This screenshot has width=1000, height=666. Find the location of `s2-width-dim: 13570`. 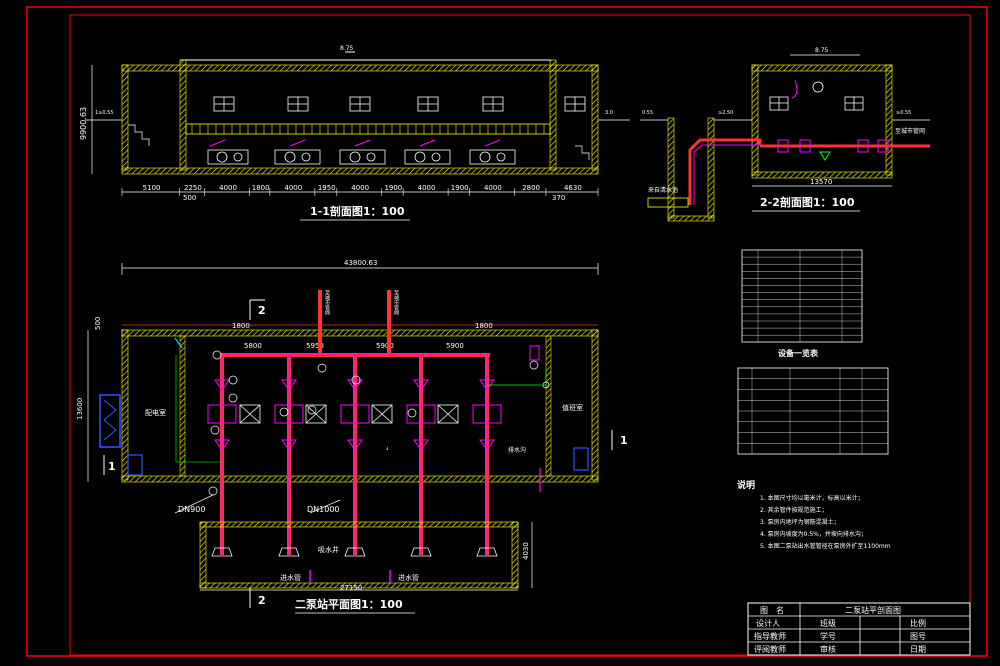

s2-width-dim: 13570 is located at coordinates (821, 182).